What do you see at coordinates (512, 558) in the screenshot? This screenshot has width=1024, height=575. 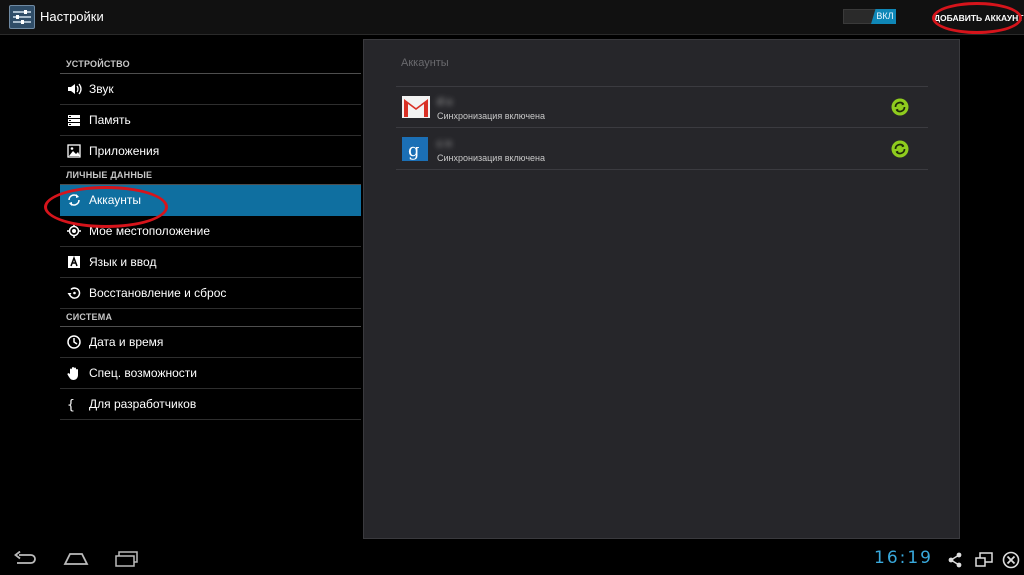 I see `system-nav-bar: 16:19` at bounding box center [512, 558].